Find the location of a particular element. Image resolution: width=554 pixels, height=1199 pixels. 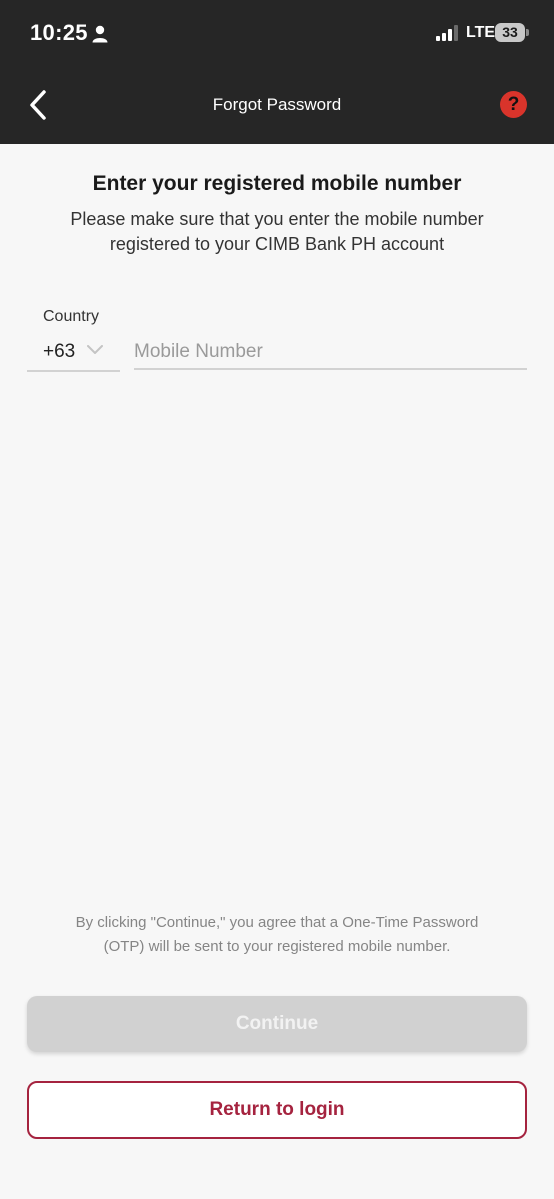

status-time: 10:25 is located at coordinates (59, 32).